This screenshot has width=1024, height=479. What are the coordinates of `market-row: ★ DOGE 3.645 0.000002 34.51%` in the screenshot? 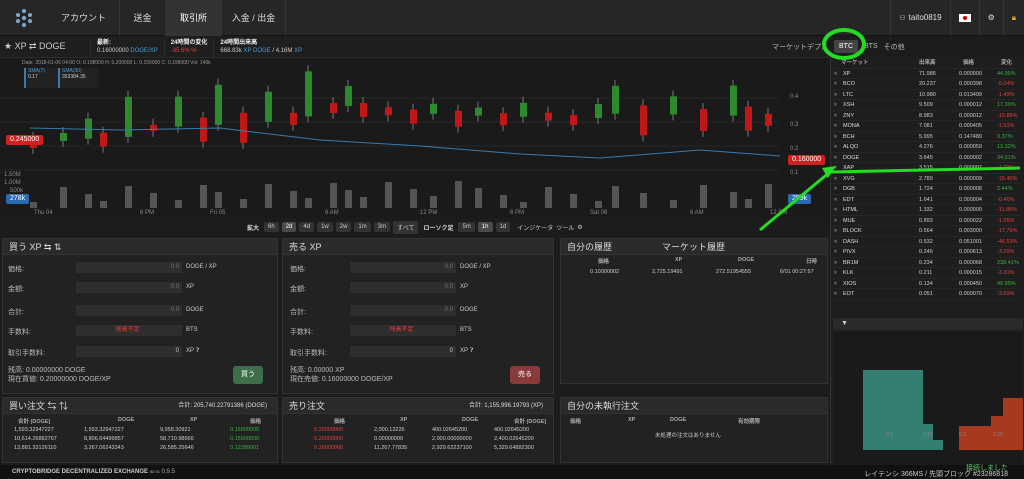 It's located at (926, 158).